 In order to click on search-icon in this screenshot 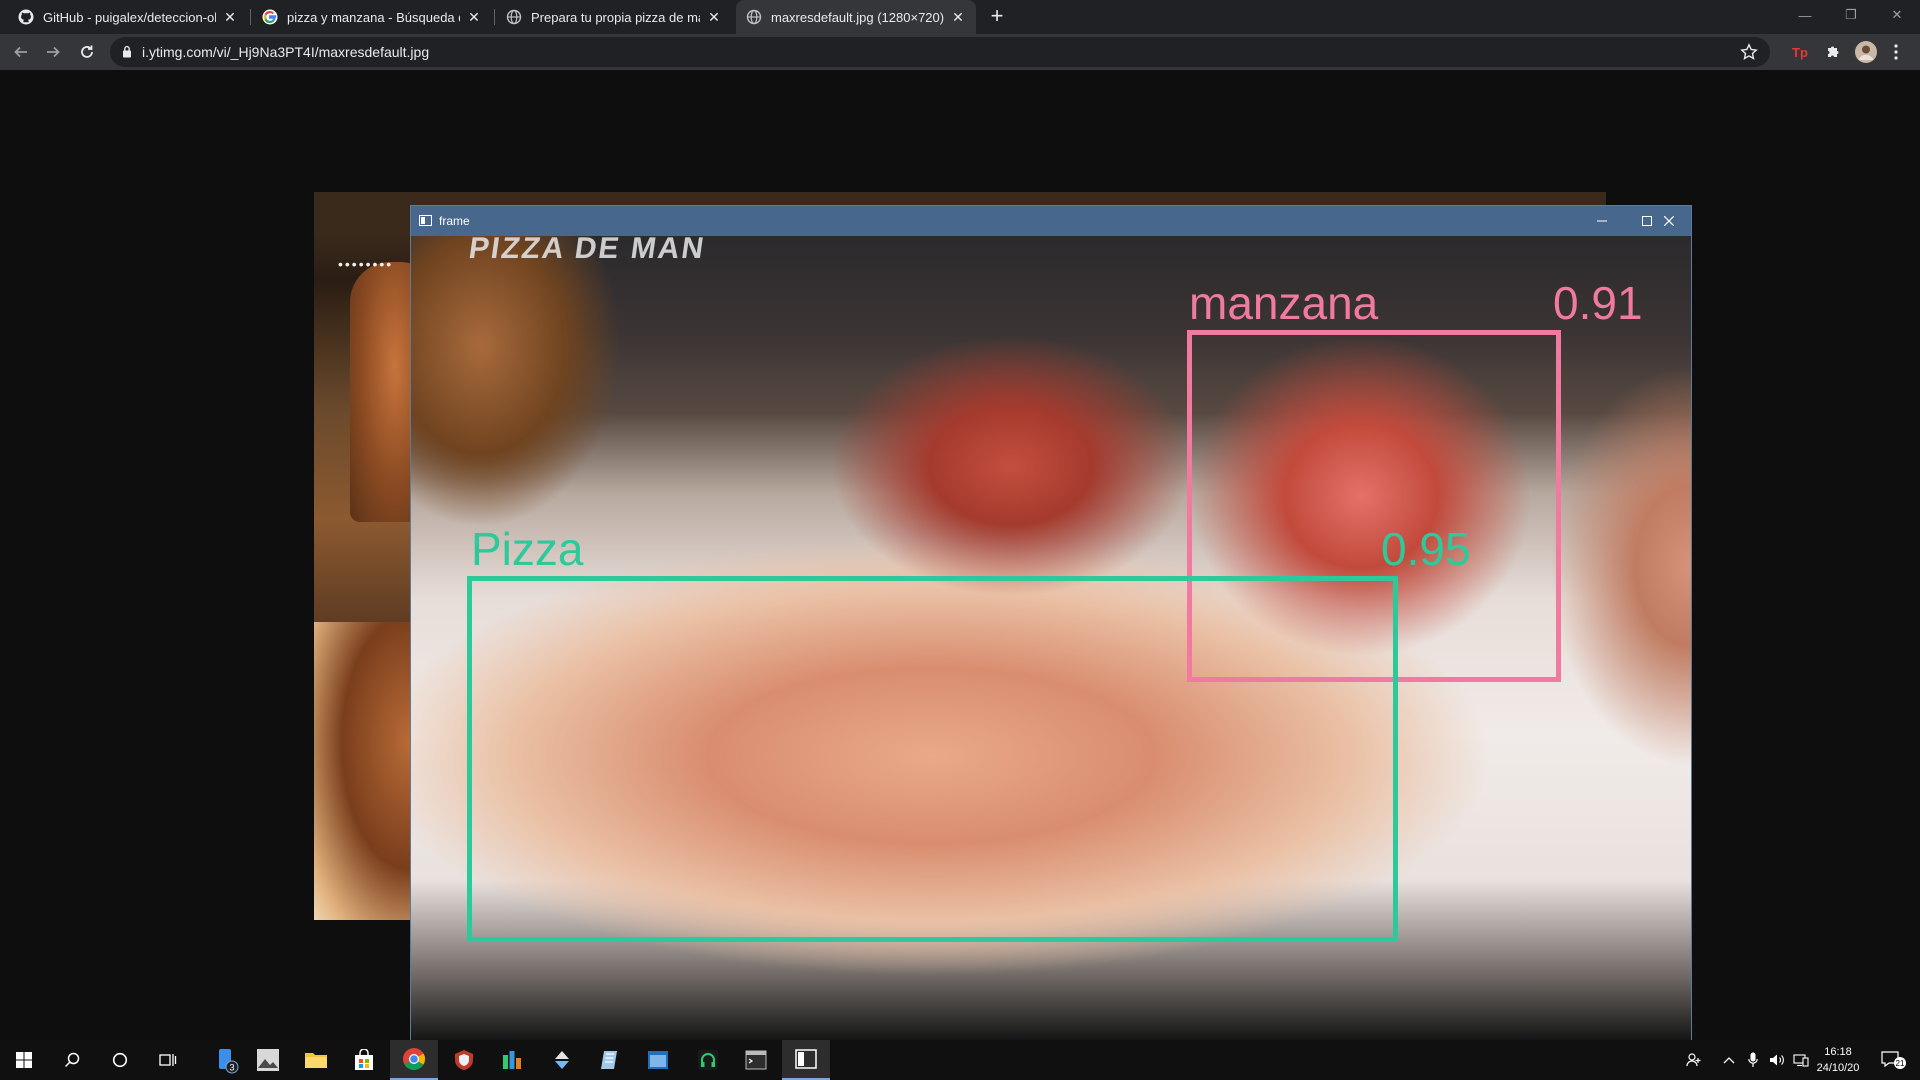, I will do `click(72, 1060)`.